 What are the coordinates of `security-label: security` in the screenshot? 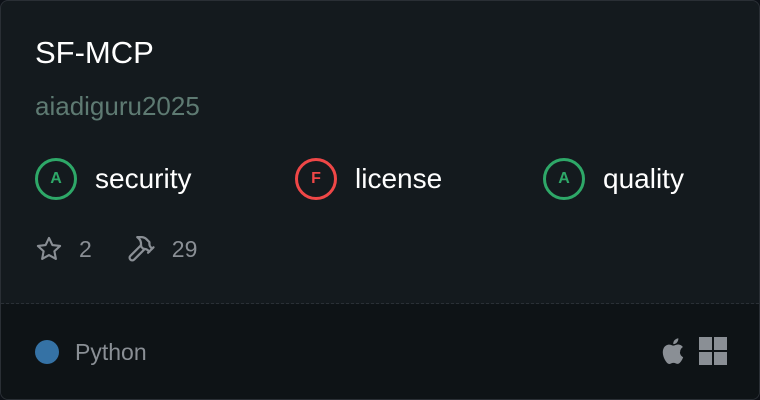 It's located at (143, 178).